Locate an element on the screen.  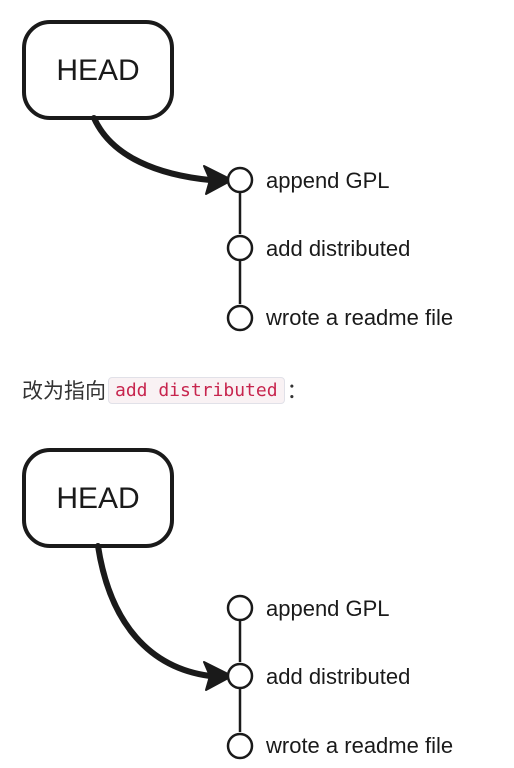
caption-text-before: 改为指向 is located at coordinates (64, 391).